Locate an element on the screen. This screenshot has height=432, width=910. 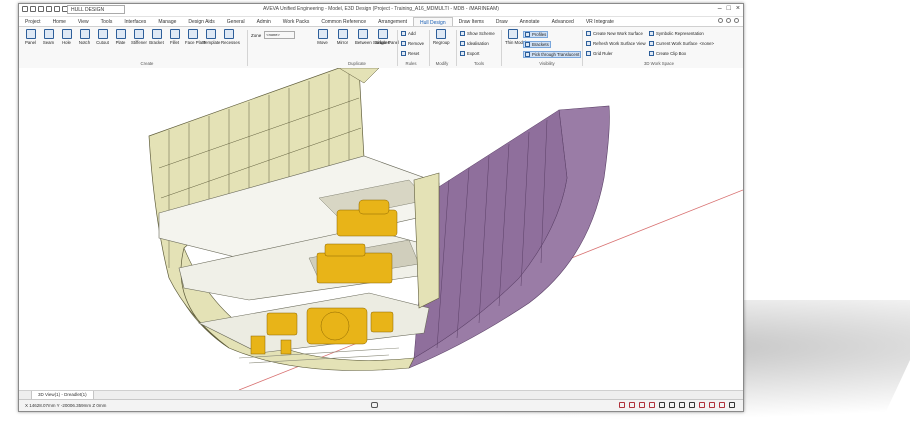
cutout-button: Cutout is located at coordinates (102, 37).